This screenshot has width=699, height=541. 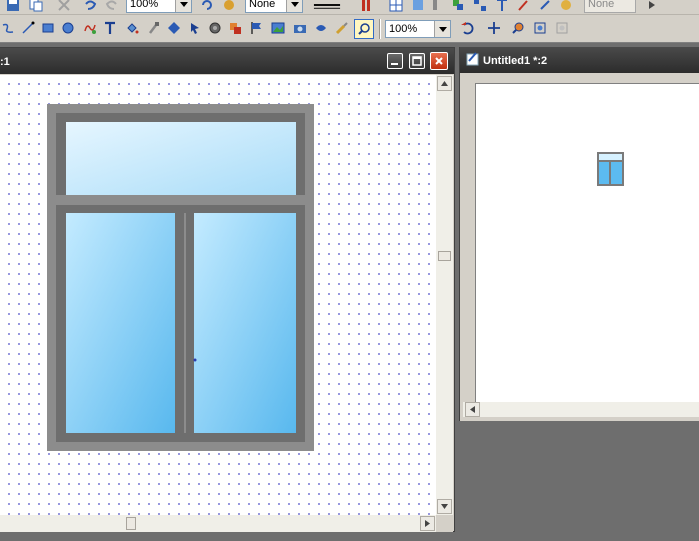 I want to click on zoom-in-icon, so click(x=518, y=28).